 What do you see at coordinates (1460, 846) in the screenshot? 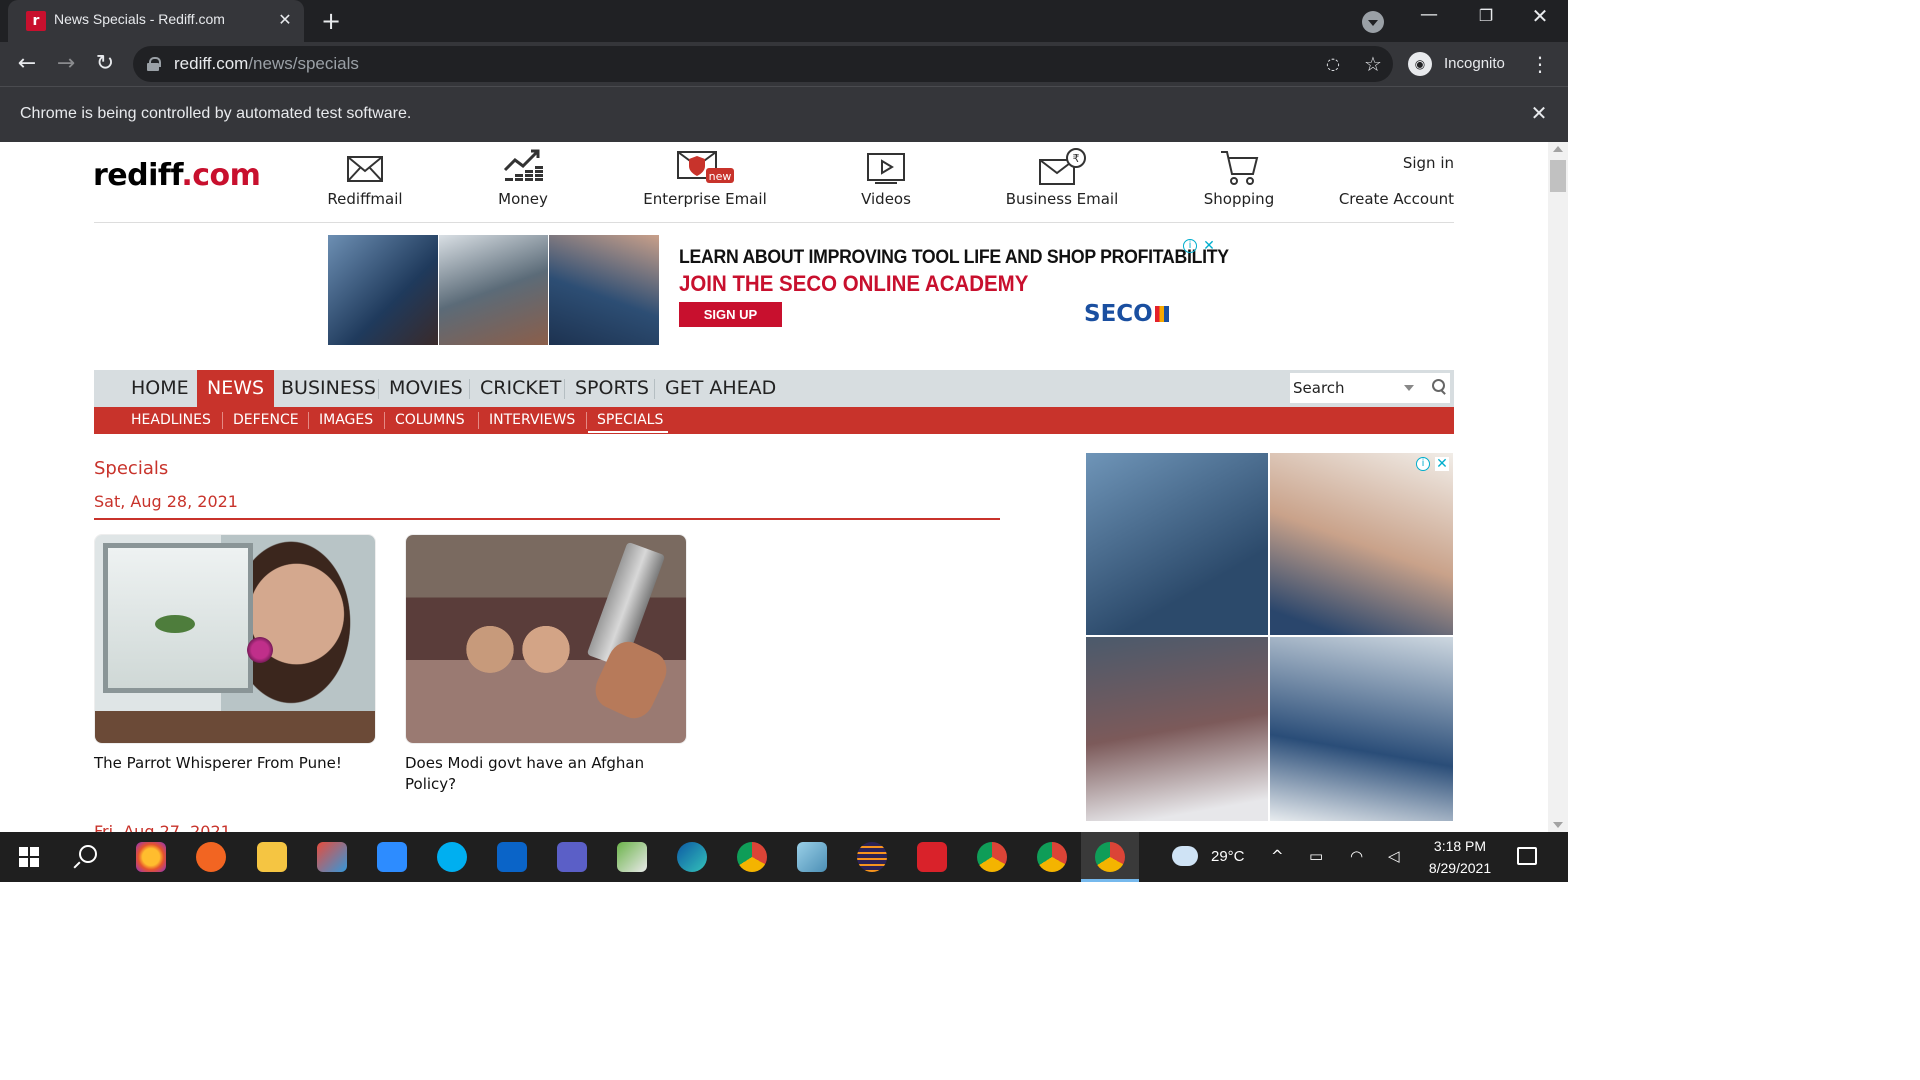
I see `clock-time: 3:18 PM` at bounding box center [1460, 846].